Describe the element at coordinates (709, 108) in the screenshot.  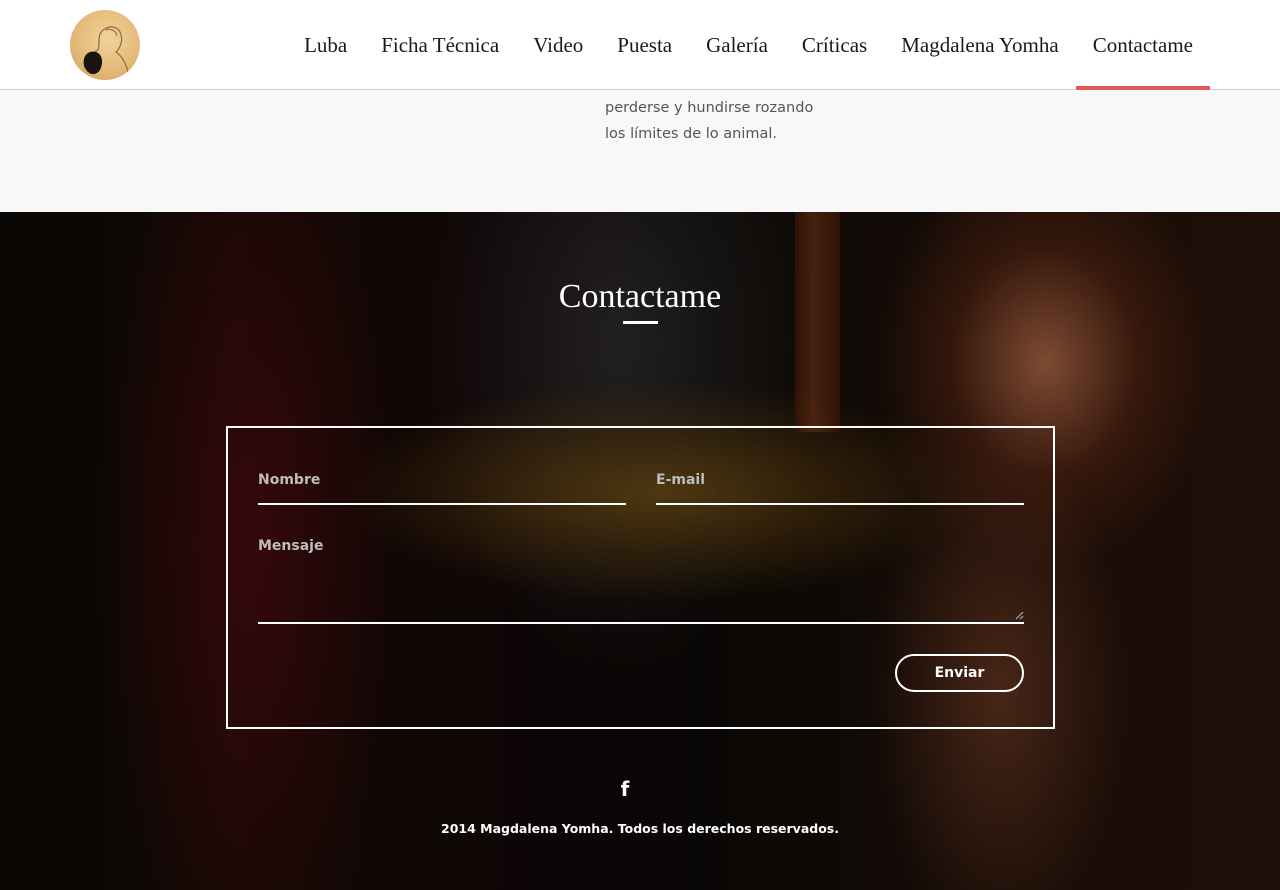
I see `intro-line: perderse y hundirse rozando` at that location.